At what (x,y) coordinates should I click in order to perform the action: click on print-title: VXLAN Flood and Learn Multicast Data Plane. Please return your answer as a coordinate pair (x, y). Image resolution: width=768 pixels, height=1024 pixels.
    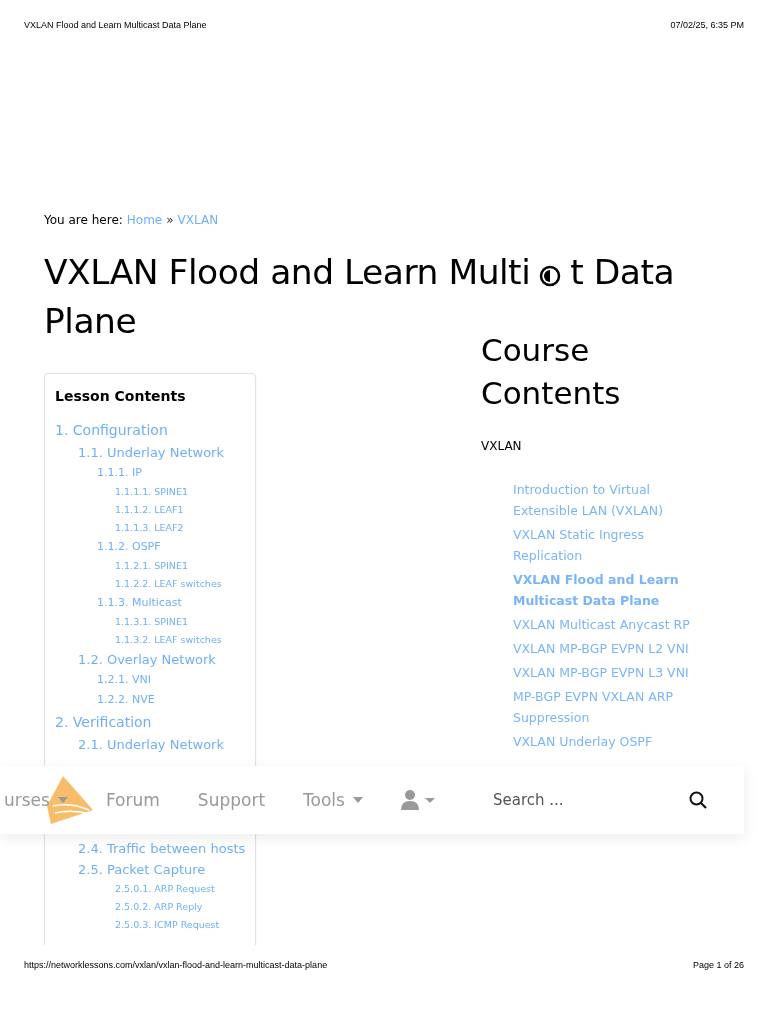
    Looking at the image, I should click on (115, 25).